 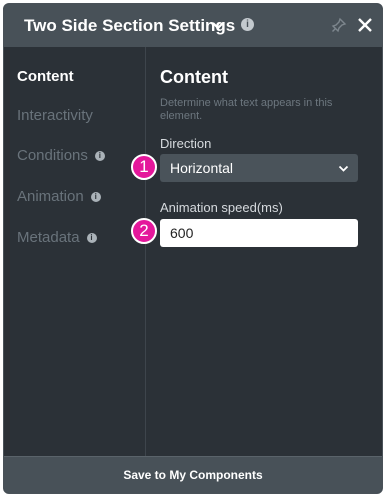 What do you see at coordinates (259, 168) in the screenshot?
I see `direction-select: Horizontal` at bounding box center [259, 168].